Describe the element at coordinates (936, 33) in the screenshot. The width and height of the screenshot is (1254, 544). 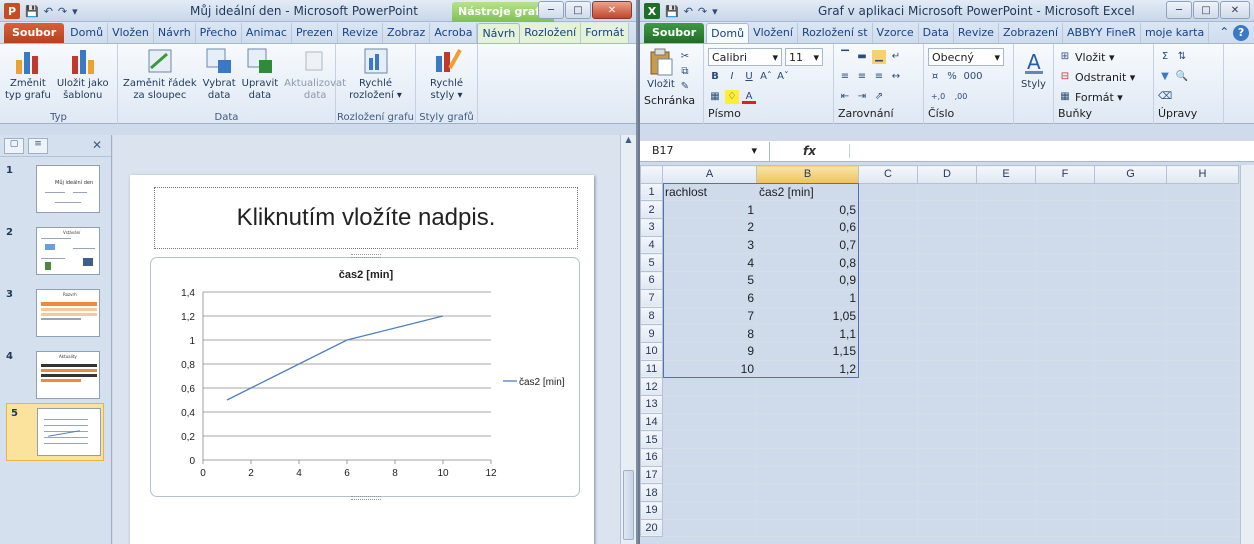
I see `tab-data: Data` at that location.